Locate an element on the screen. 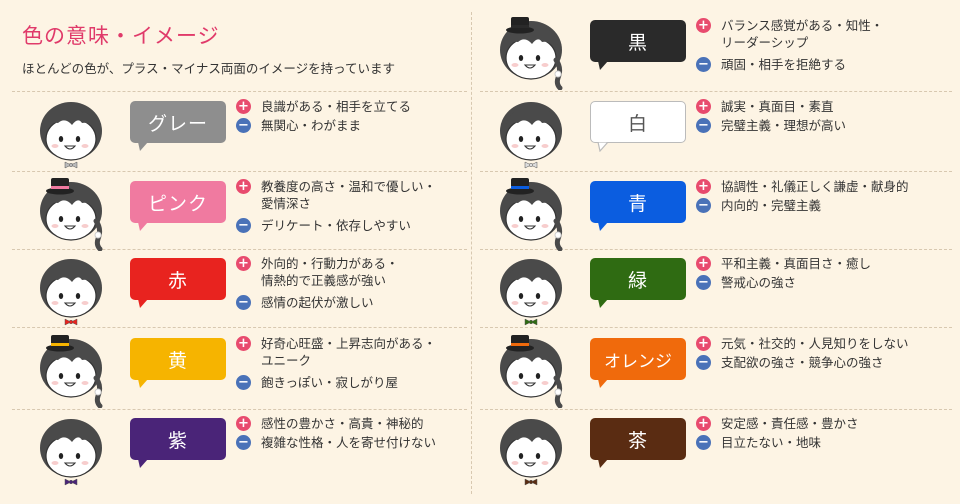 This screenshot has height=504, width=960. negative-text: 警戒心の強さ is located at coordinates (759, 282).